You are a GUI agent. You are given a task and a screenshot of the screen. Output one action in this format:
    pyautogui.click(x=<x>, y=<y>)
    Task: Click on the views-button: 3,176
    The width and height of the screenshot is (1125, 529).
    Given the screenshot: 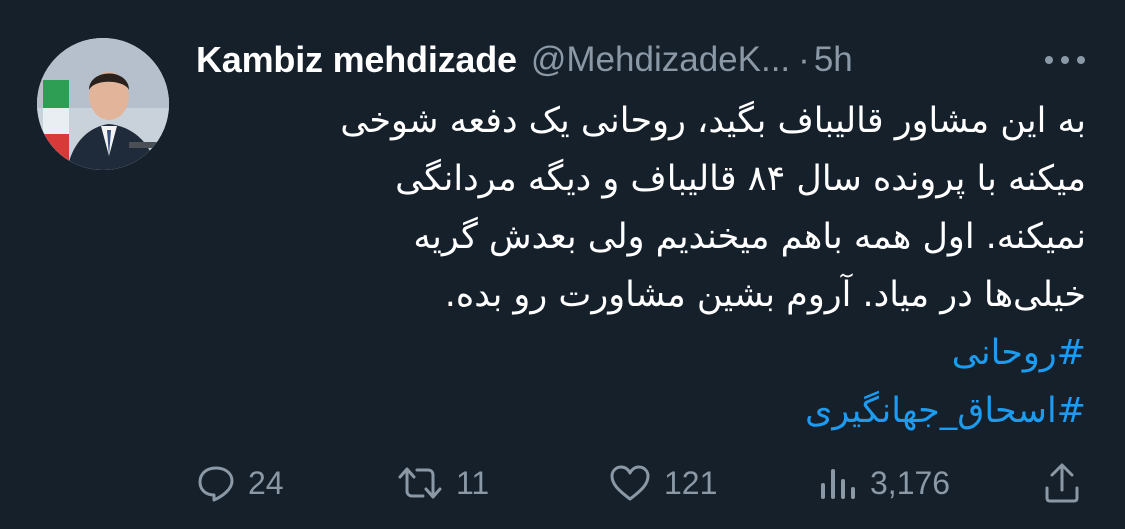 What is the action you would take?
    pyautogui.click(x=884, y=483)
    